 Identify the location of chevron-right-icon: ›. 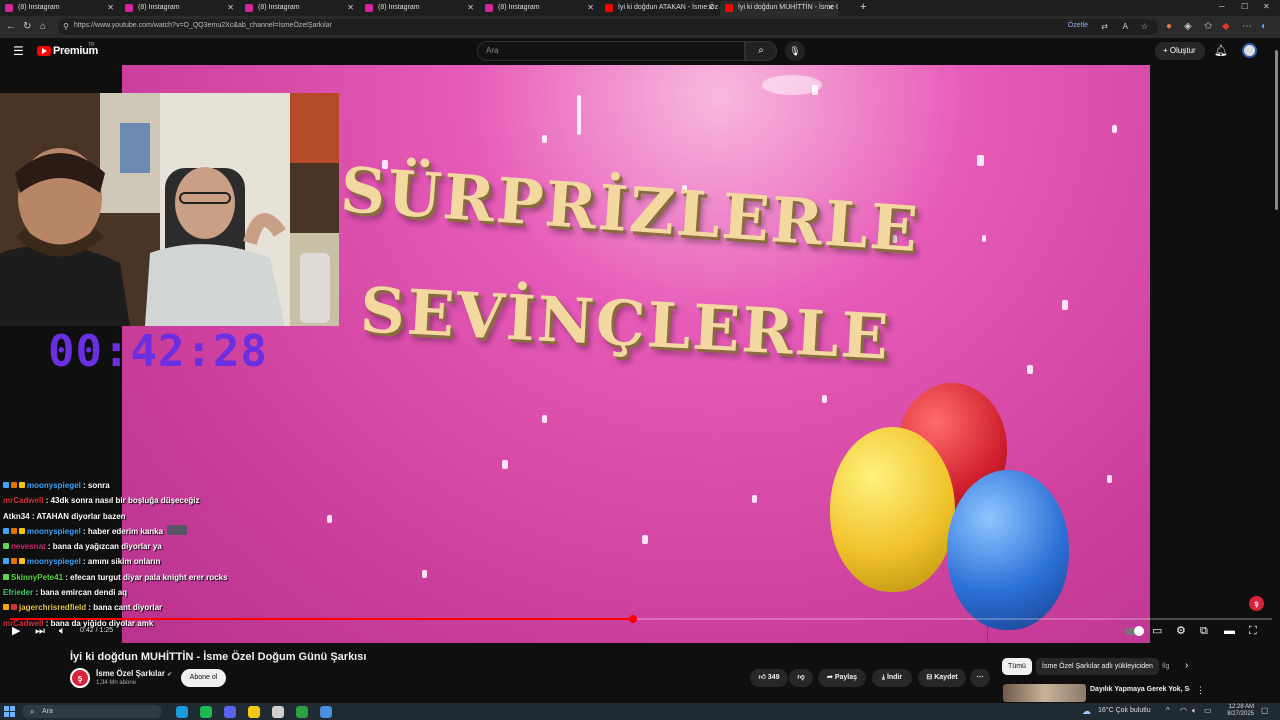
(1186, 665).